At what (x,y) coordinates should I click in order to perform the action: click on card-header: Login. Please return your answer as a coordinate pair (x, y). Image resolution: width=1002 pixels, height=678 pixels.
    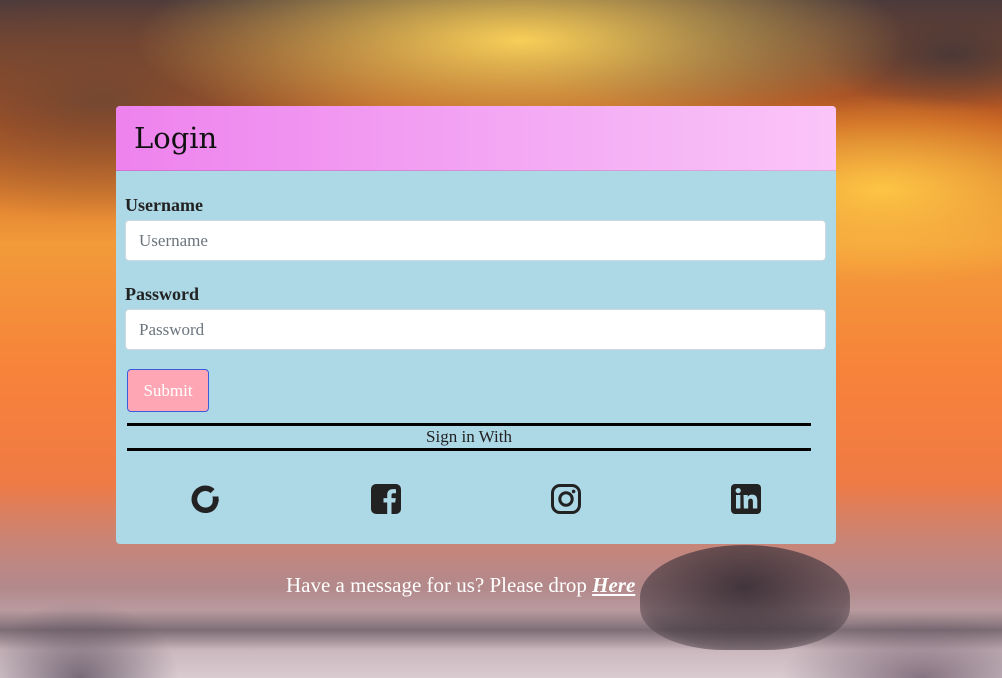
    Looking at the image, I should click on (476, 138).